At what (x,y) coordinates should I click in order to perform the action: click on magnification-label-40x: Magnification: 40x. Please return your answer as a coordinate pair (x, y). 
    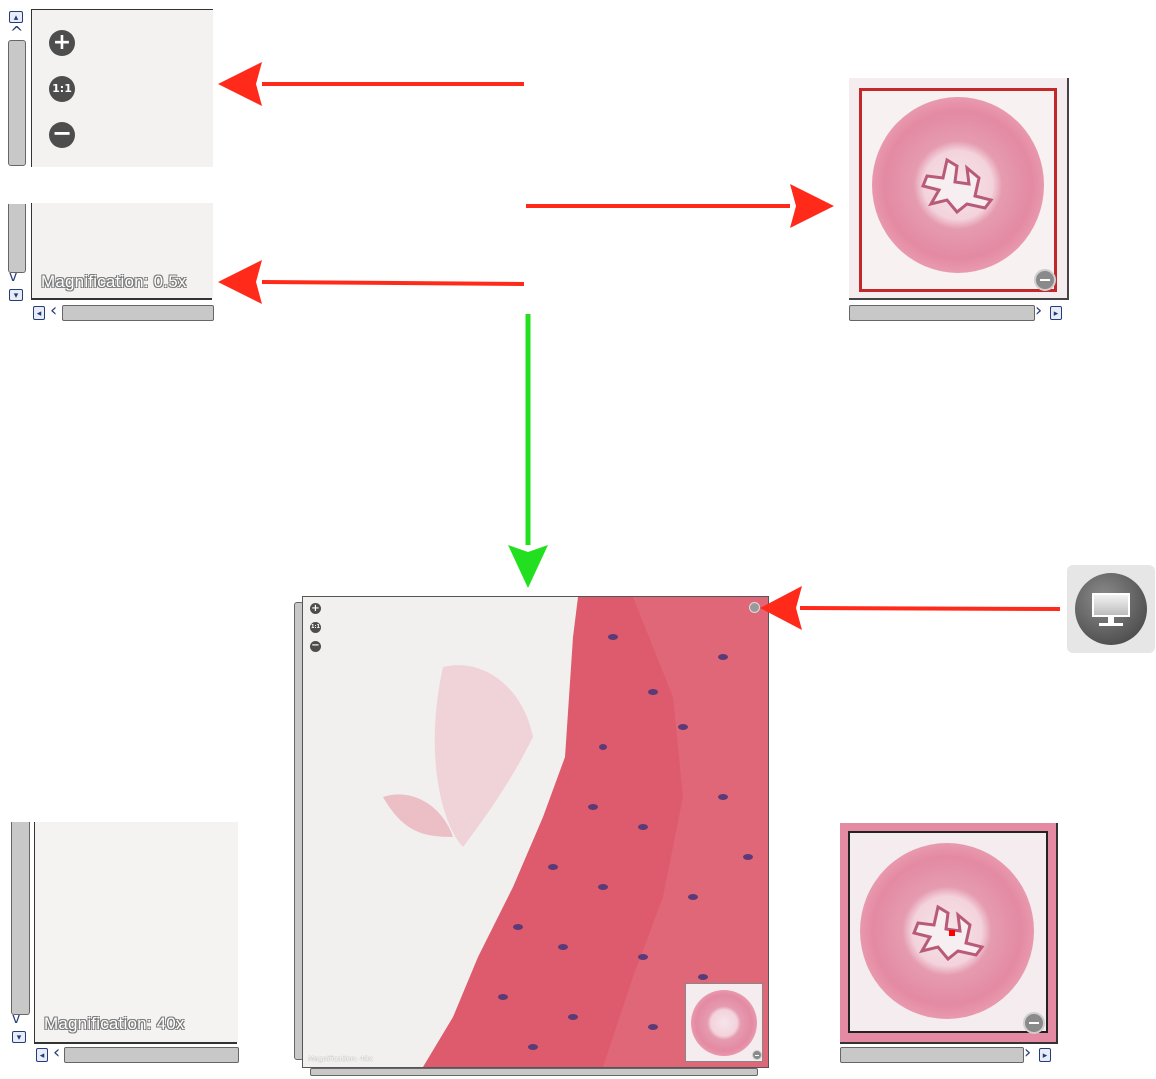
    Looking at the image, I should click on (114, 1023).